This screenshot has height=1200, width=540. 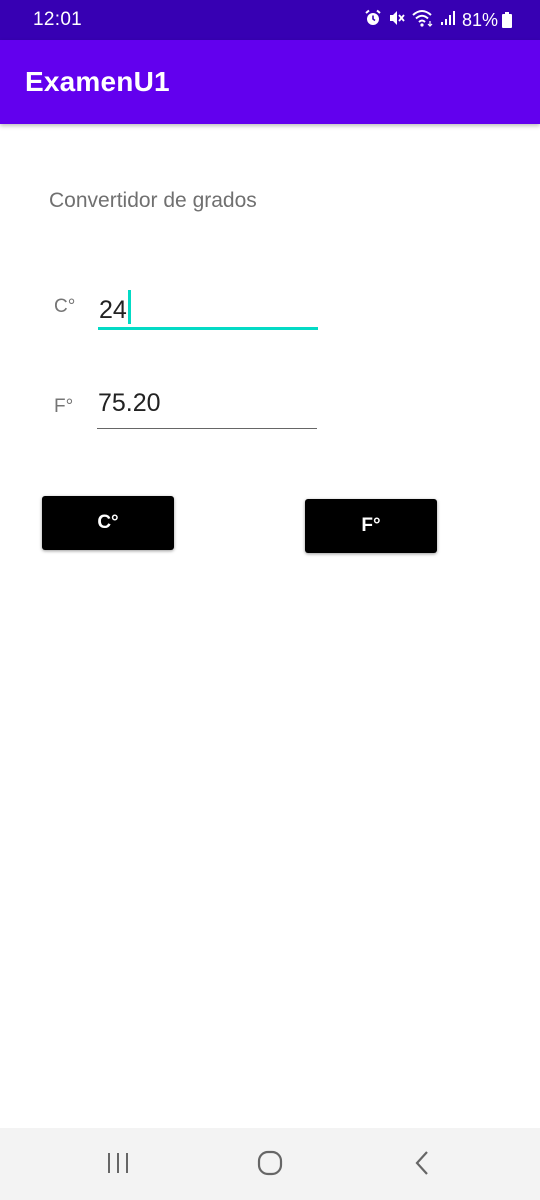 I want to click on fahrenheit-input: 75.20, so click(x=207, y=406).